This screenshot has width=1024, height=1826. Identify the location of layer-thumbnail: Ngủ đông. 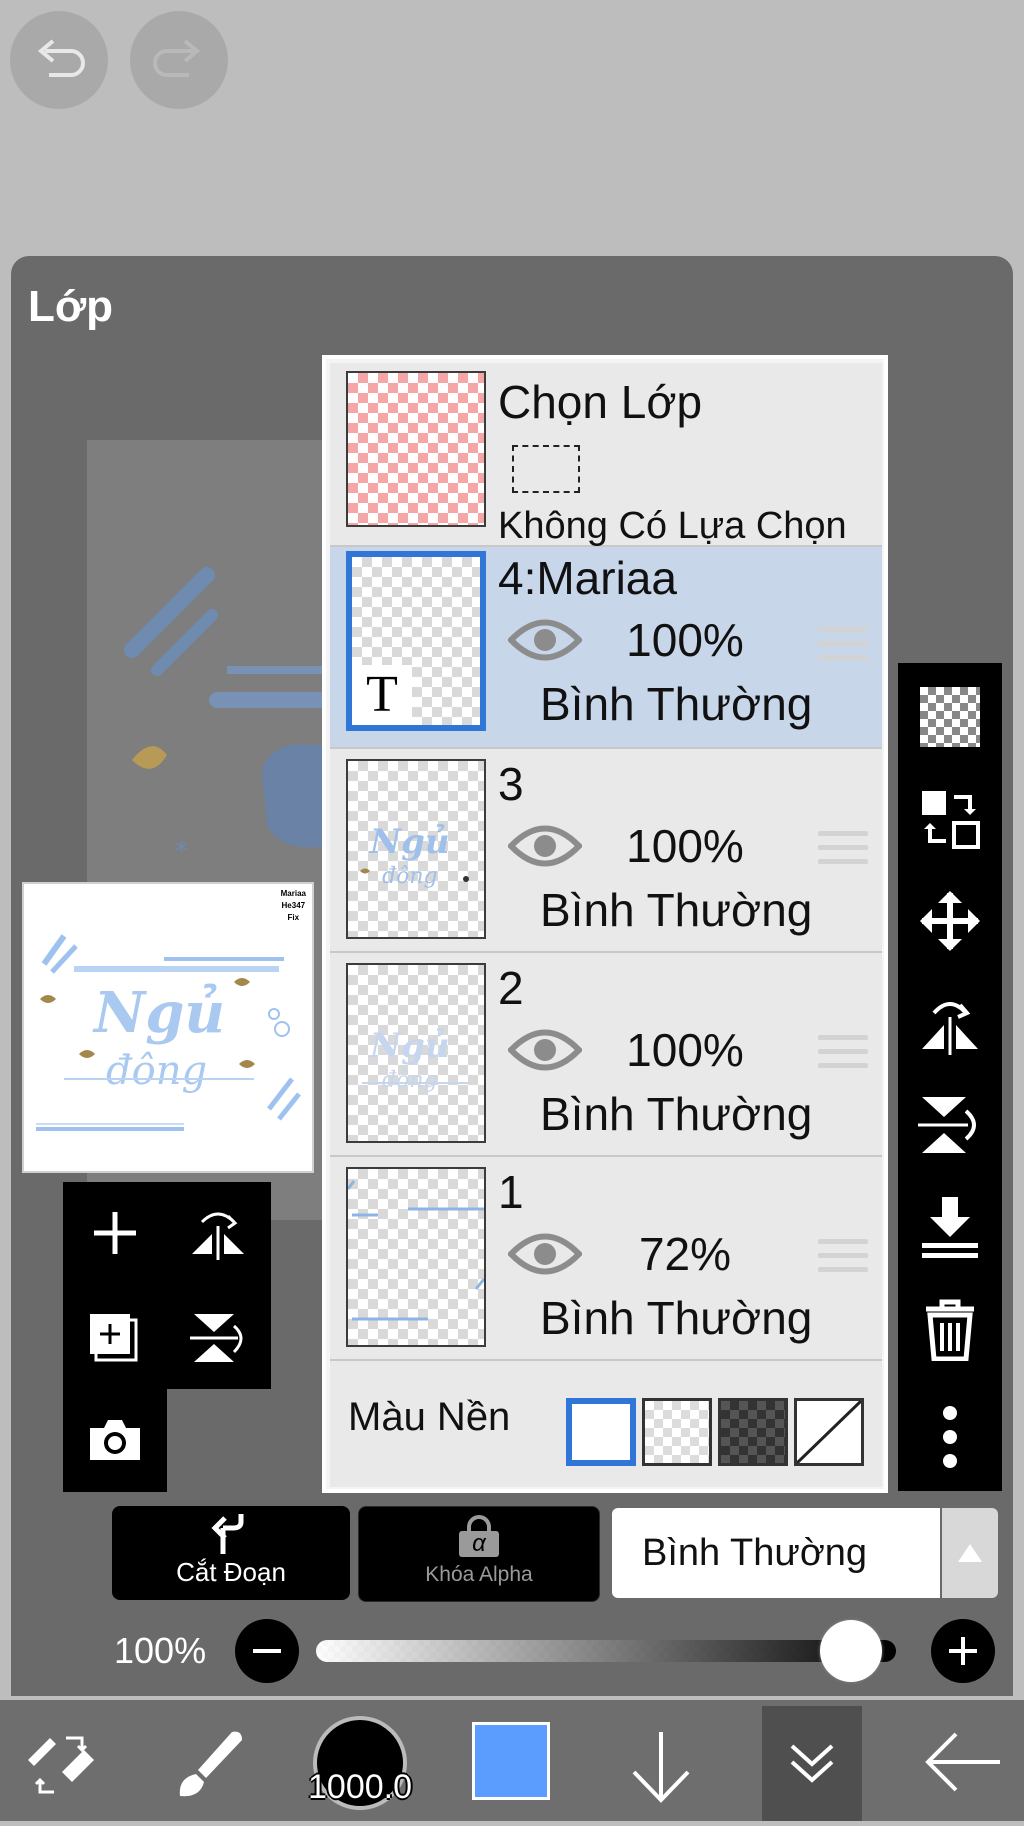
(416, 1053).